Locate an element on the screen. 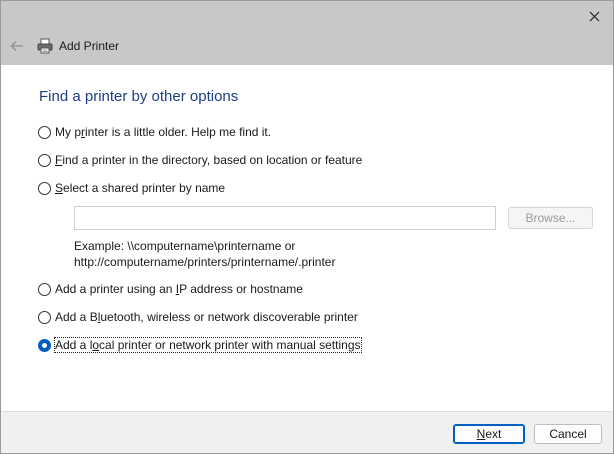  back-button is located at coordinates (17, 46).